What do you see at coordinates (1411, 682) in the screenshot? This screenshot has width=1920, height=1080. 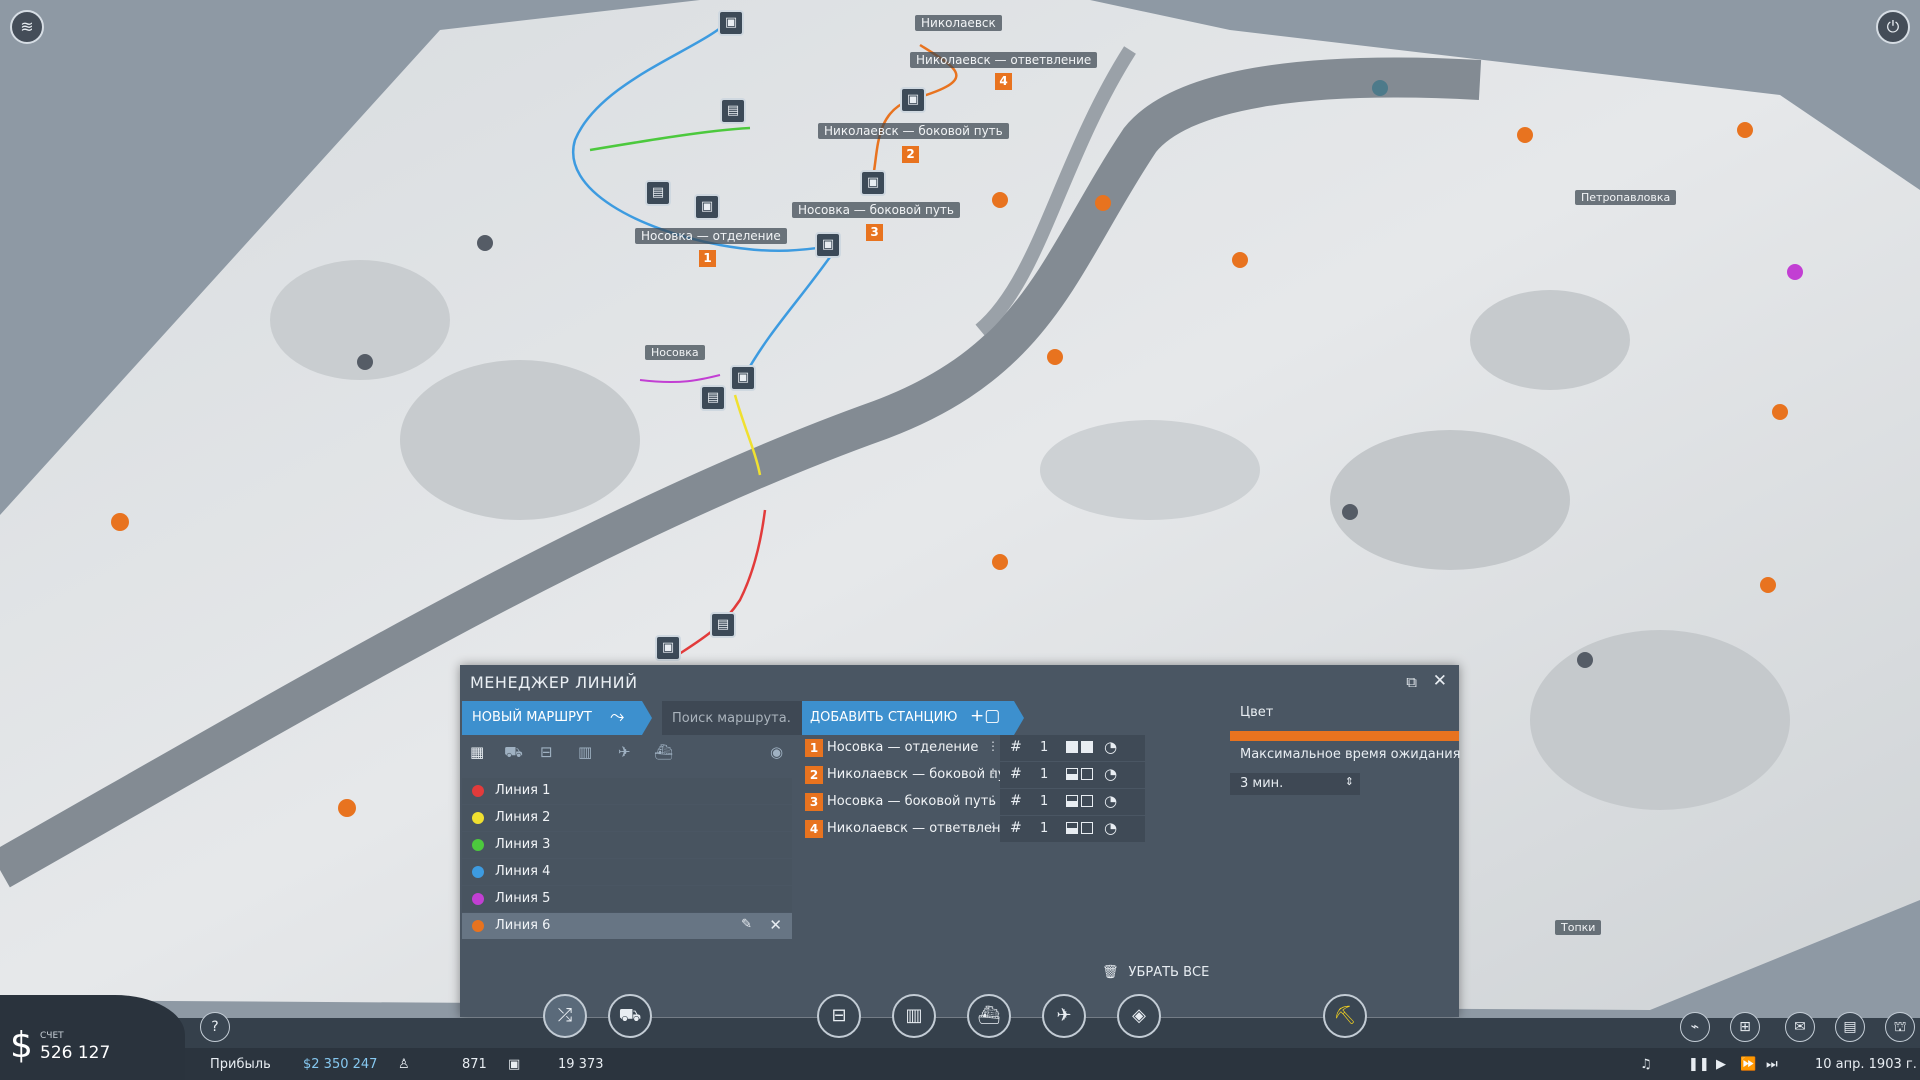 I see `popout-icon: ⧉` at bounding box center [1411, 682].